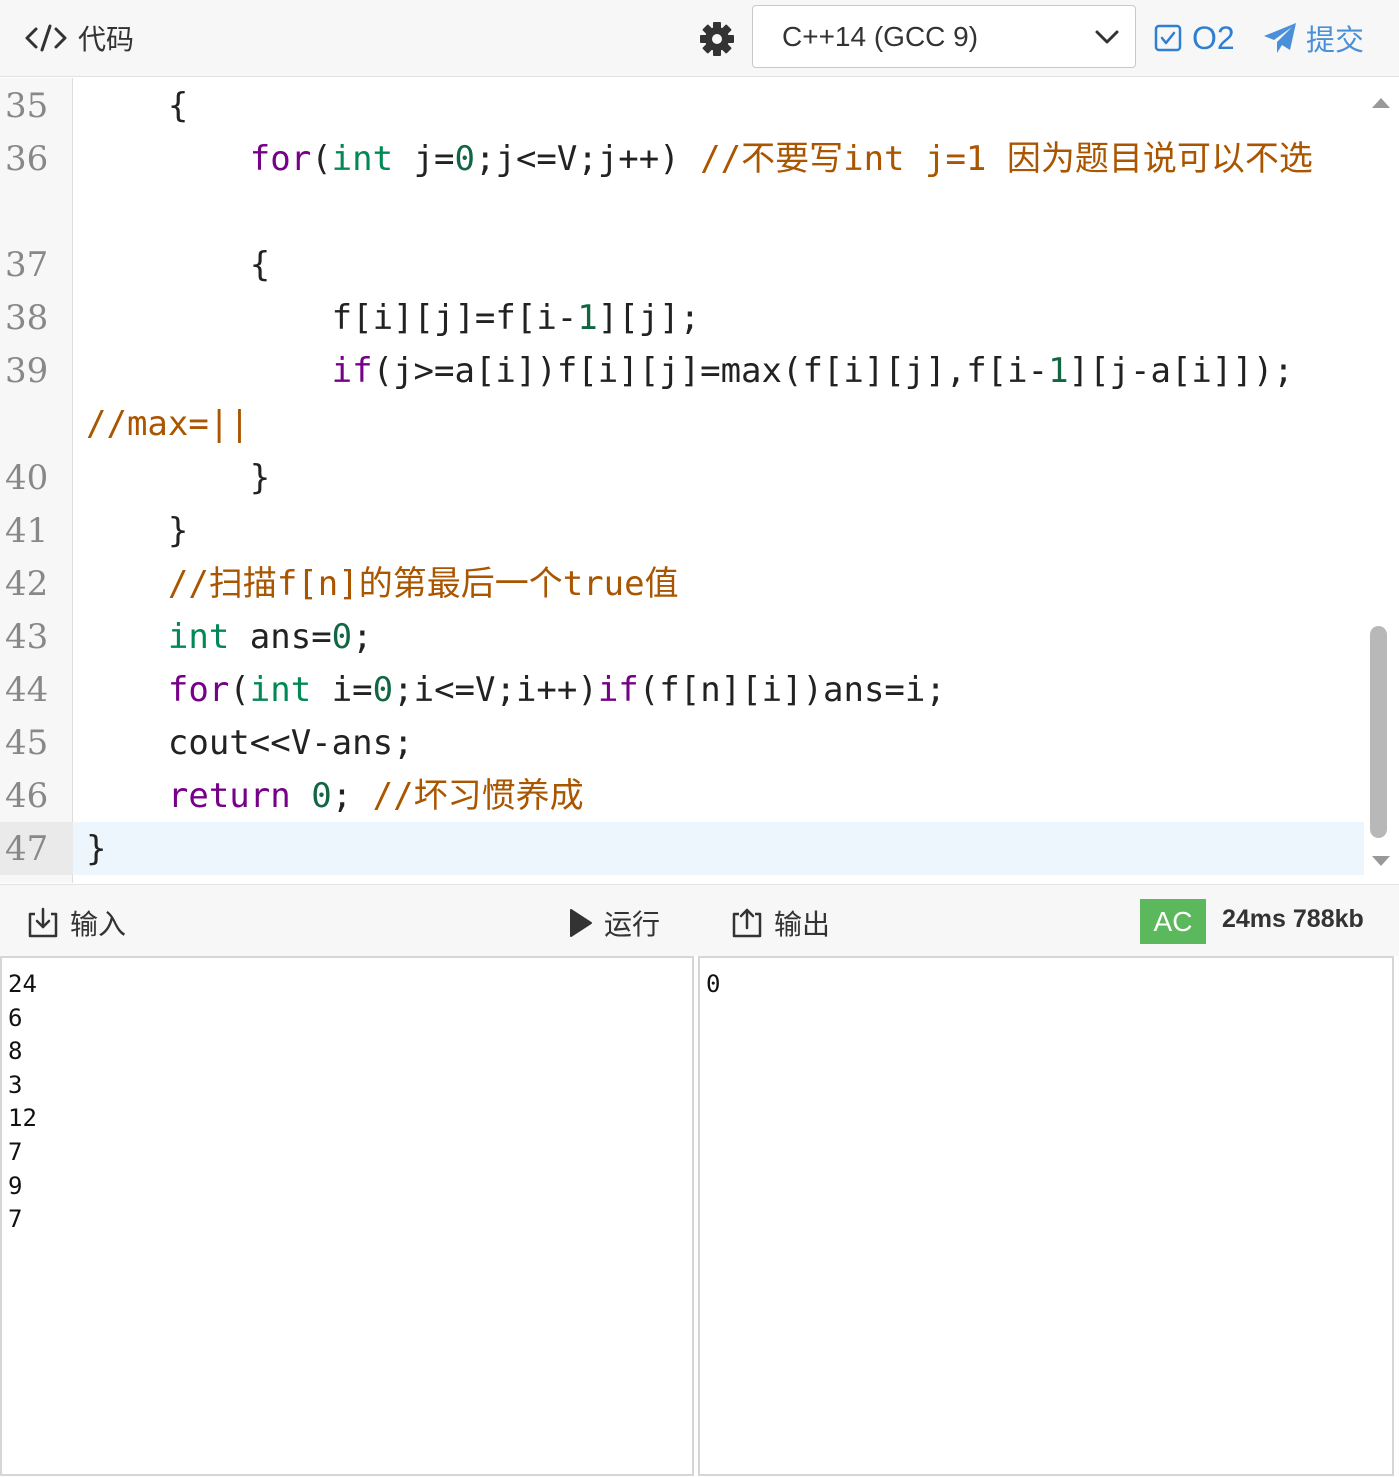 Image resolution: width=1399 pixels, height=1477 pixels. I want to click on input-tab: 输入, so click(76, 923).